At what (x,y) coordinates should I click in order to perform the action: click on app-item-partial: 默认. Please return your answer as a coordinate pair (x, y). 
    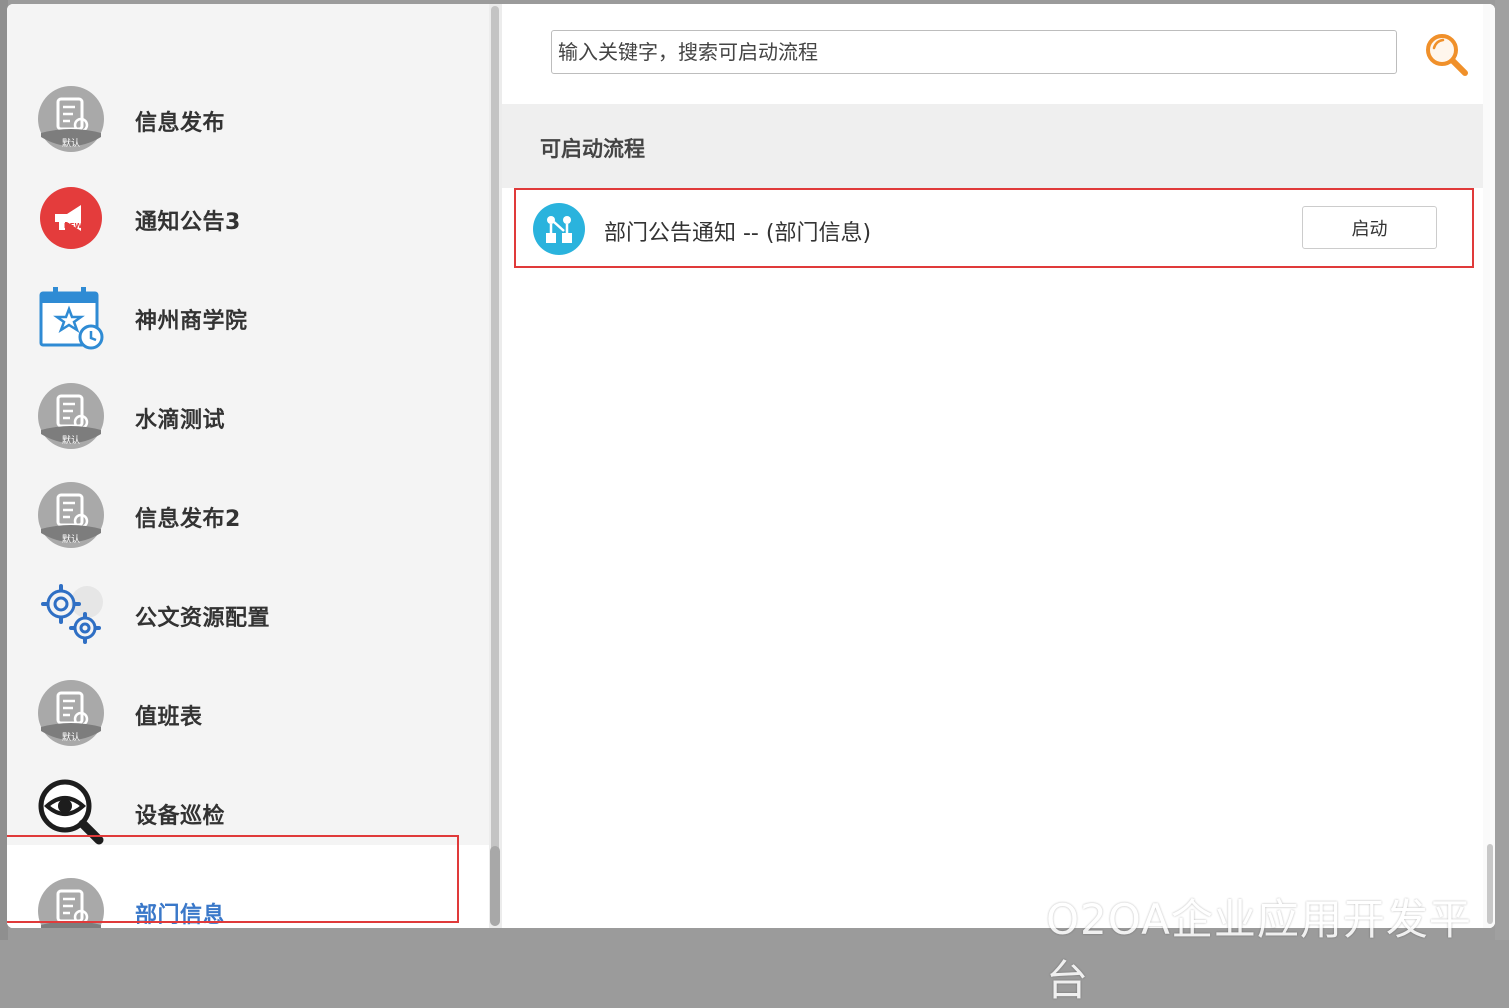
    Looking at the image, I should click on (248, 28).